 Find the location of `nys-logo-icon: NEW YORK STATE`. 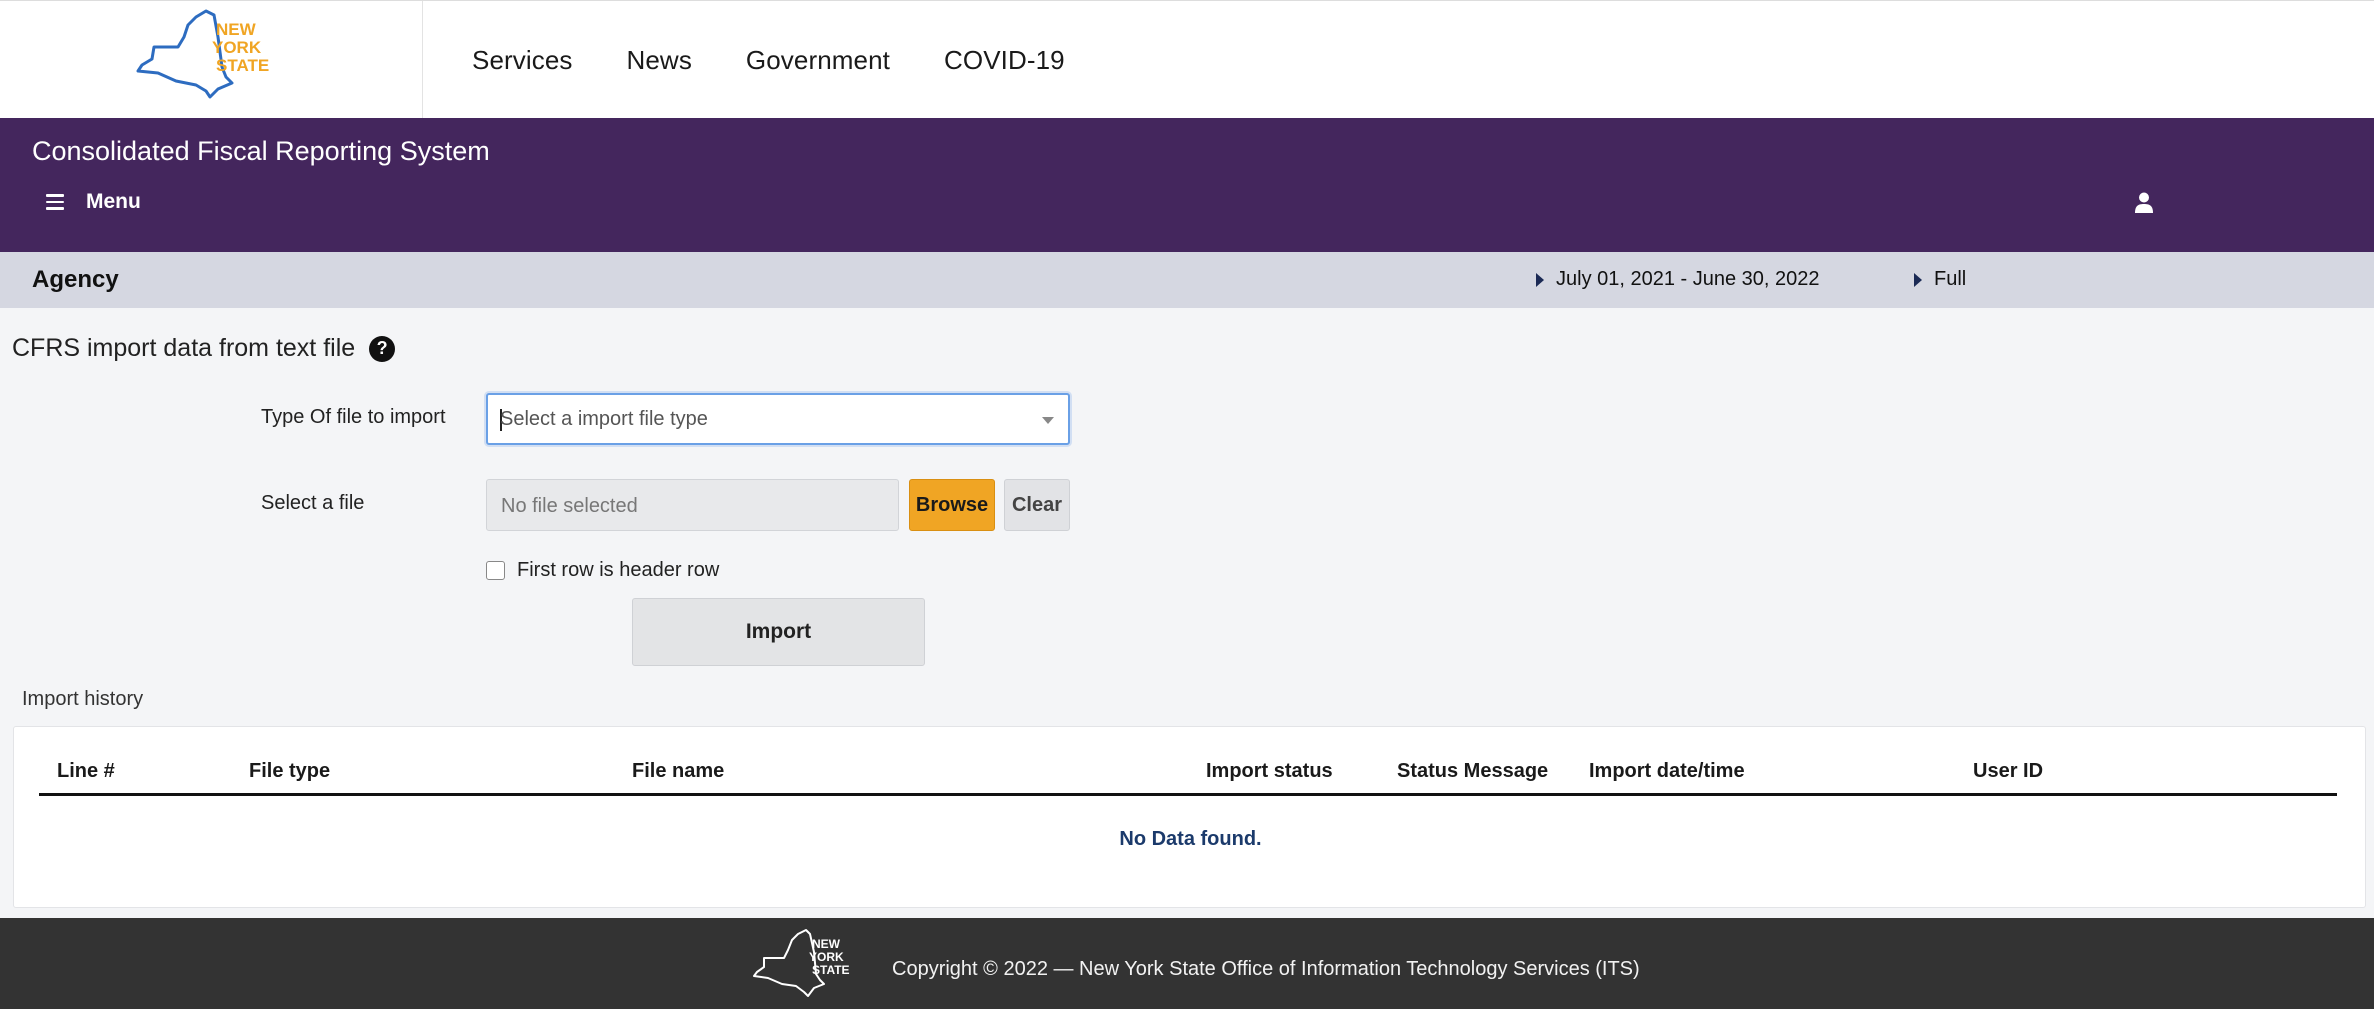

nys-logo-icon: NEW YORK STATE is located at coordinates (202, 54).